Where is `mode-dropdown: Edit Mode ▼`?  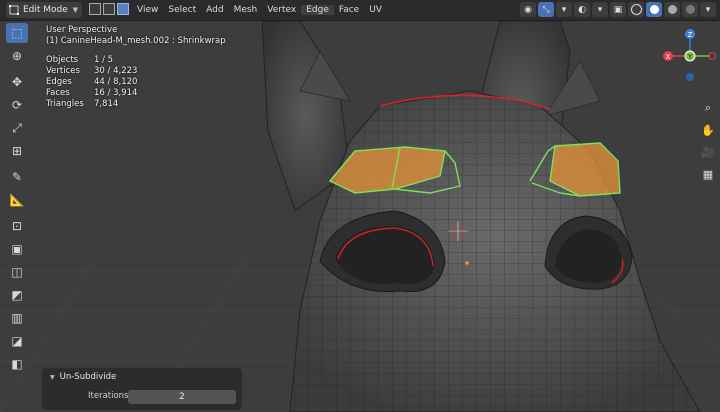
mode-dropdown: Edit Mode ▼ is located at coordinates (44, 10).